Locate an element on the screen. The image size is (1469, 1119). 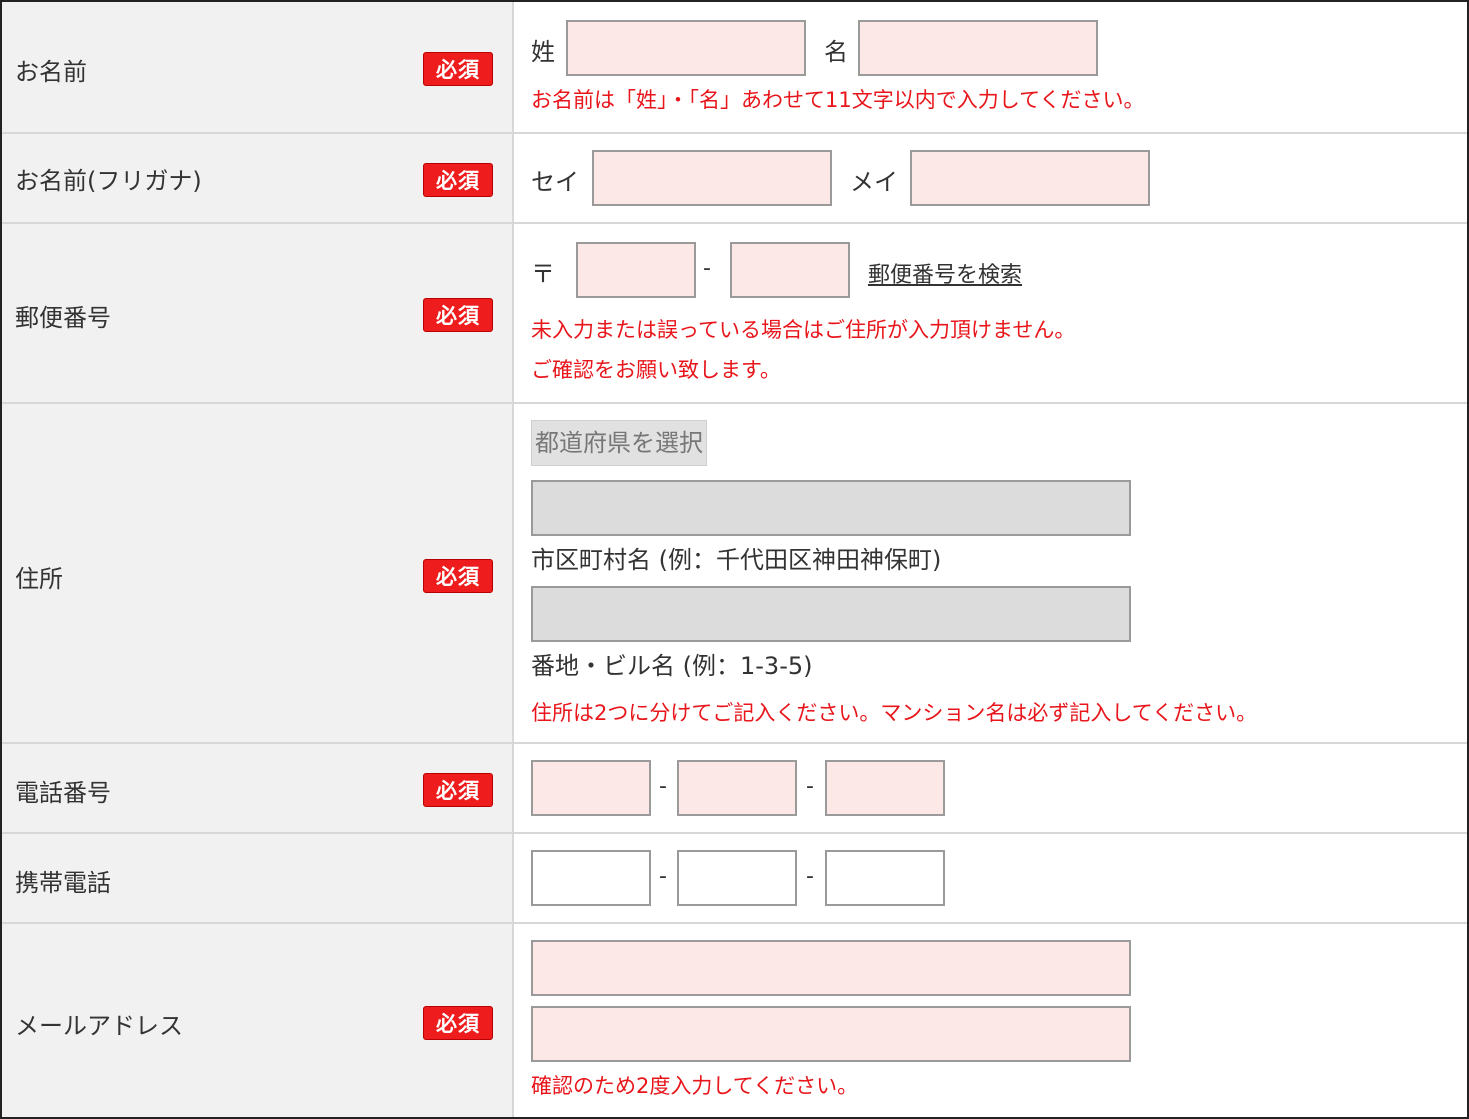
city-hint: 市区町村名 (例：千代田区神田神保町) is located at coordinates (736, 560).